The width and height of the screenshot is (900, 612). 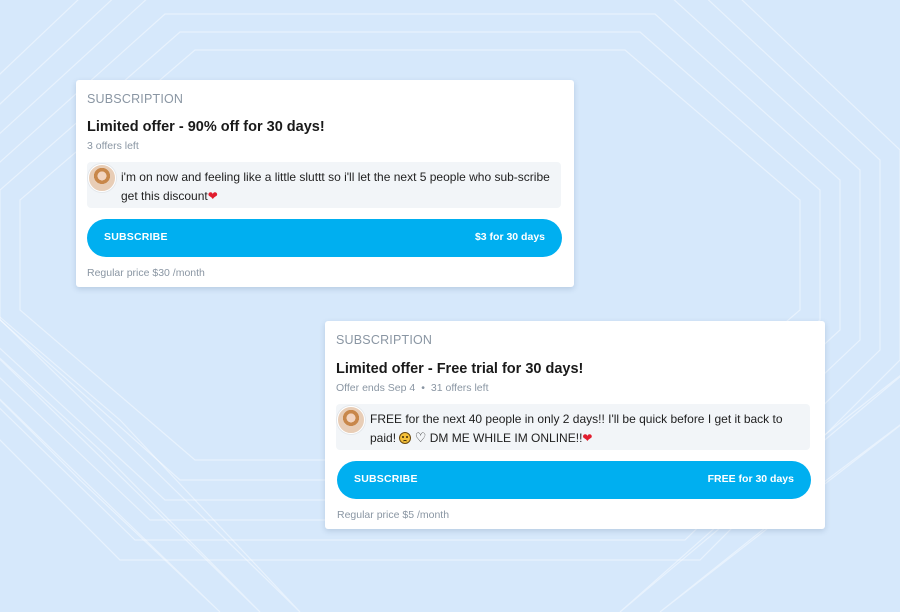 I want to click on regular-price: Regular price $5 /month, so click(x=393, y=515).